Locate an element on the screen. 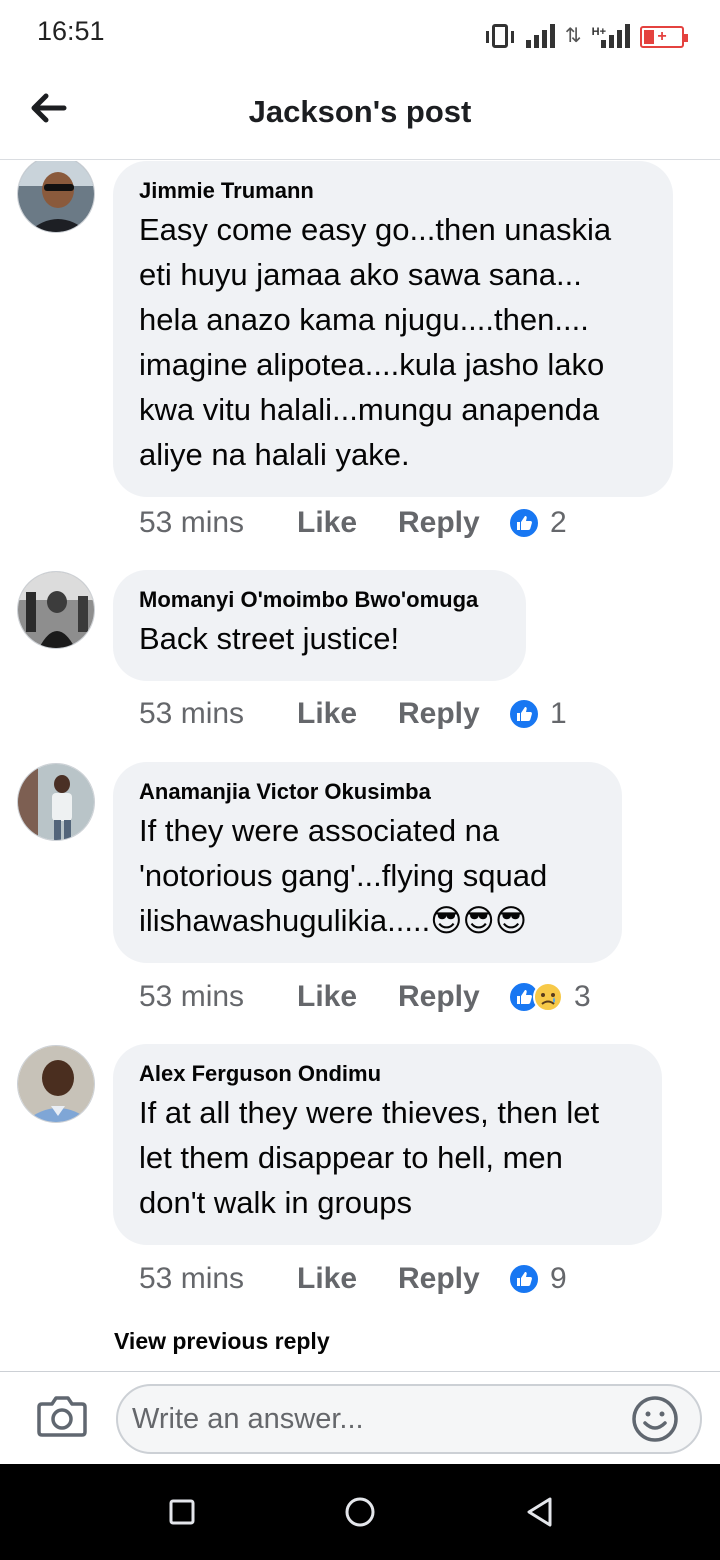  comment-author: Momanyi O'moimbo Bwo'omuga is located at coordinates (319, 600).